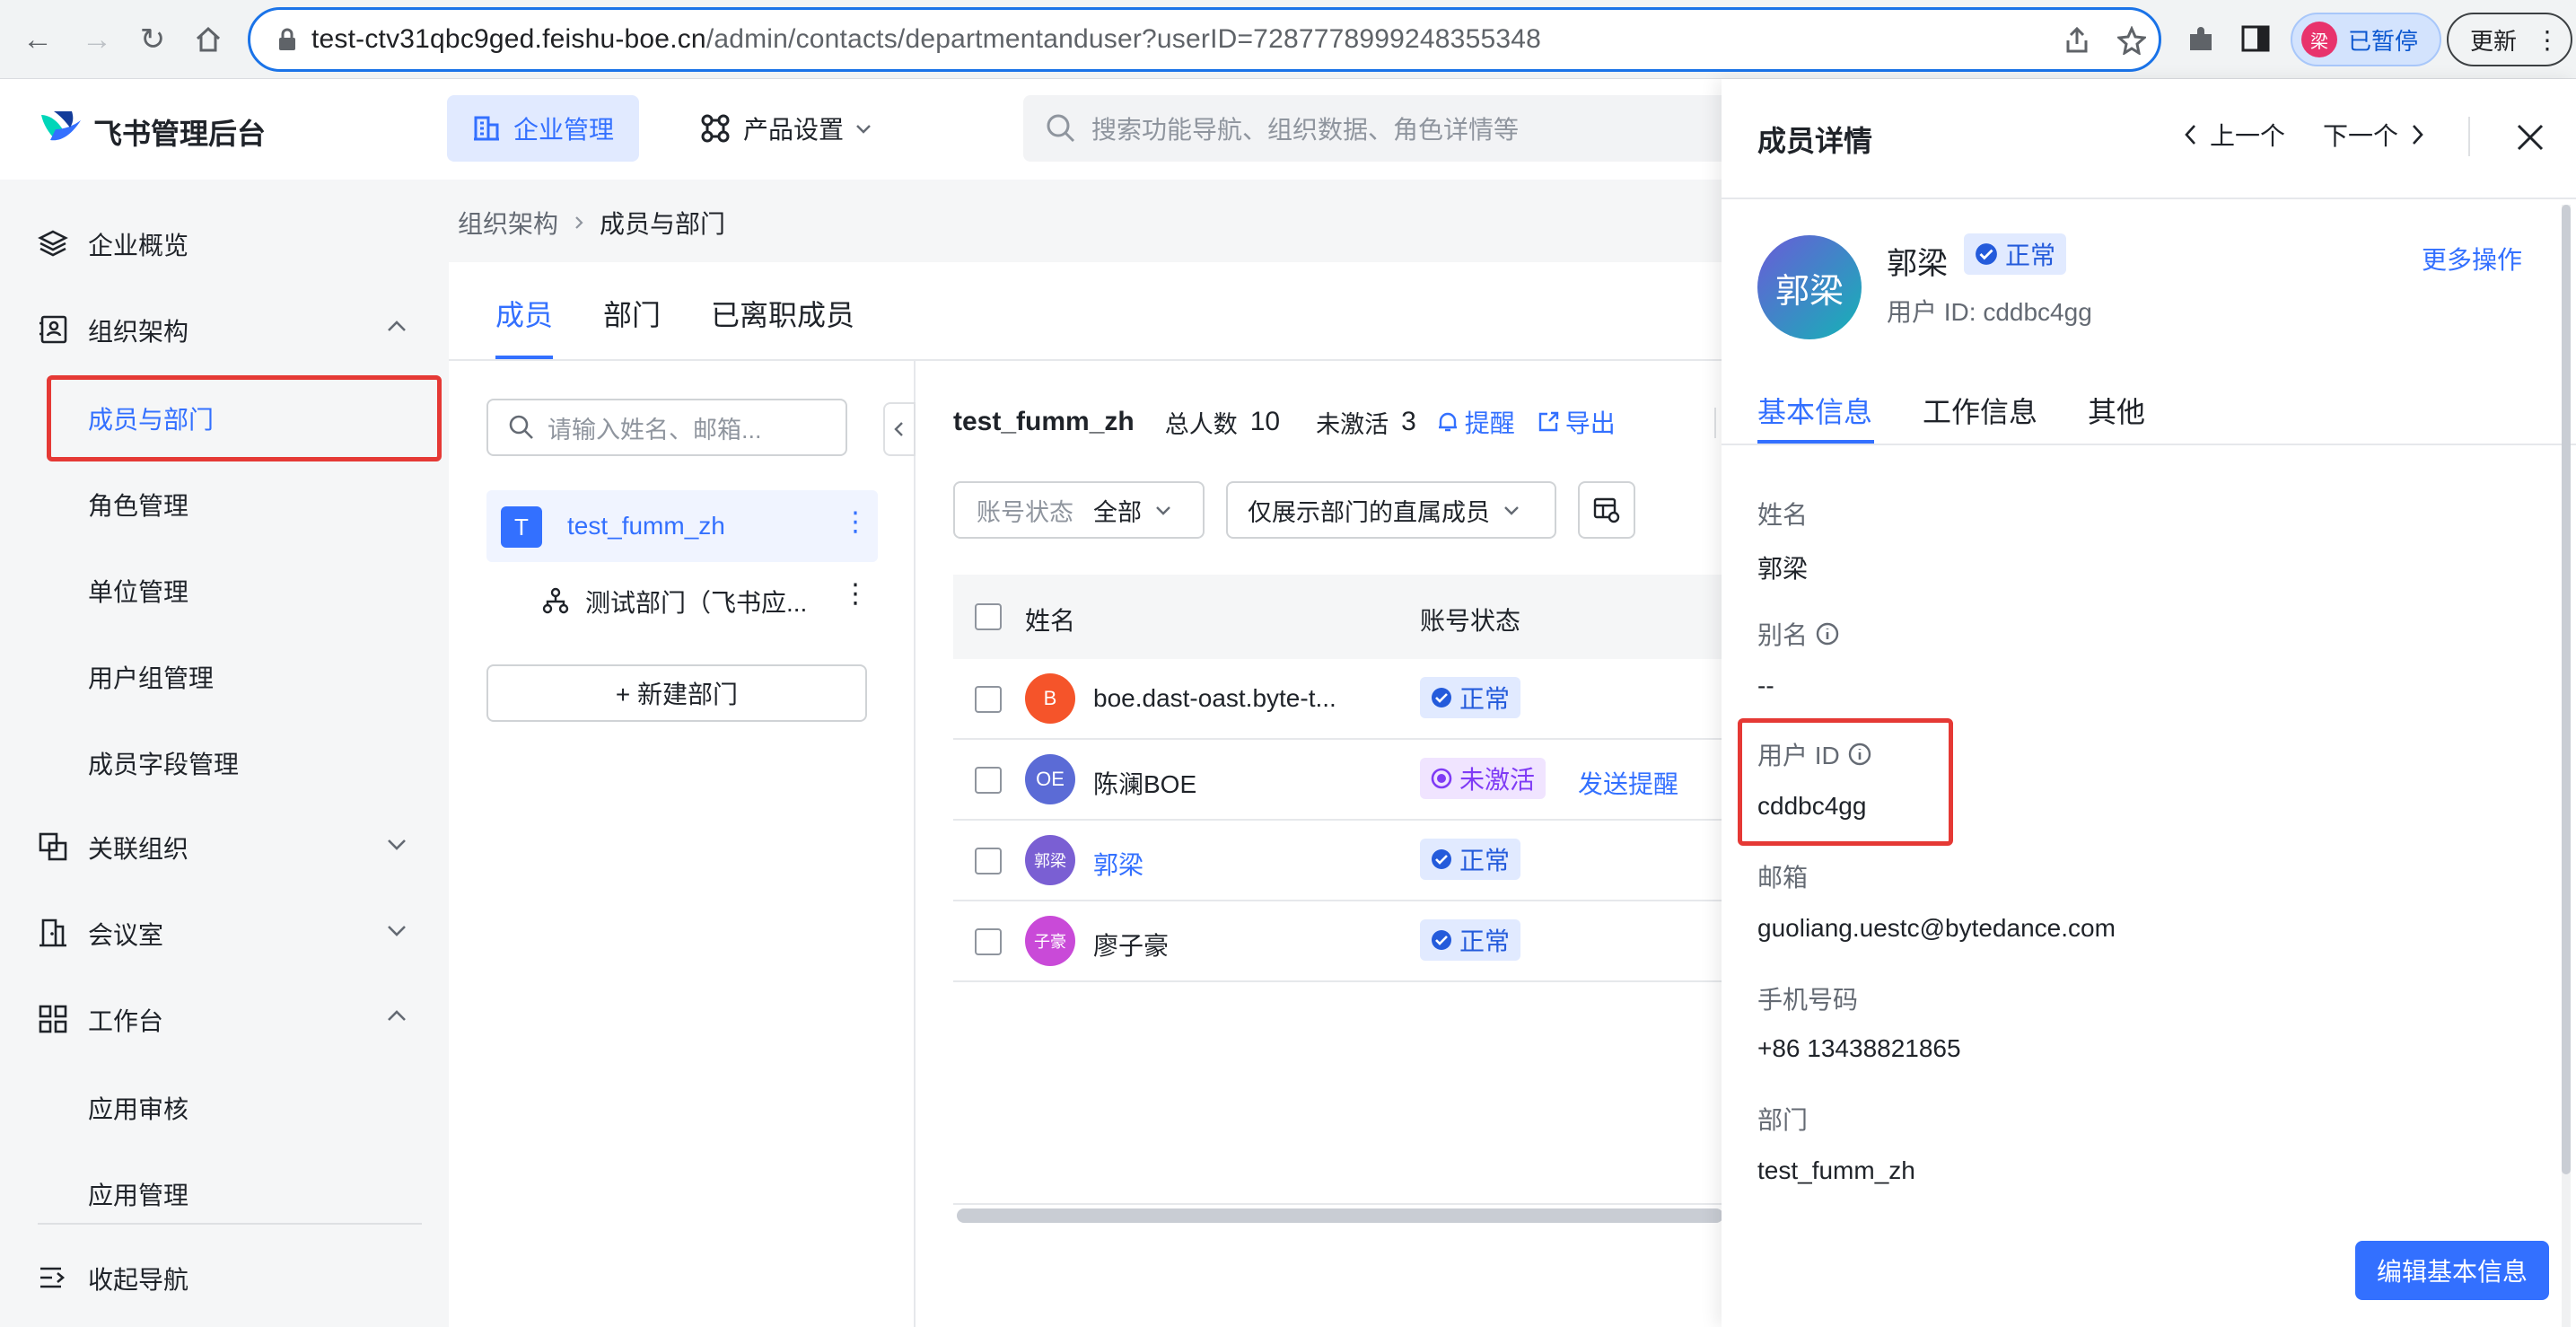  What do you see at coordinates (224, 846) in the screenshot?
I see `sidebar-item-linked-org: 关联组织` at bounding box center [224, 846].